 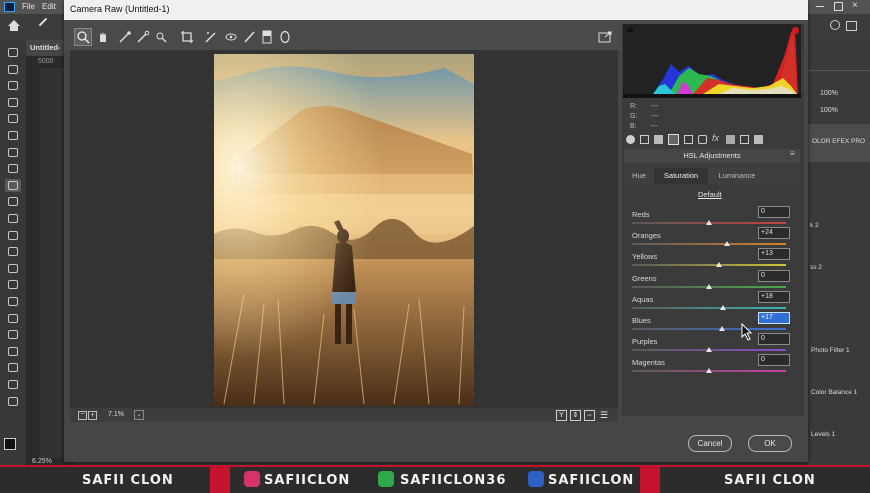 I want to click on adjustment-brush-icon, so click(x=249, y=37).